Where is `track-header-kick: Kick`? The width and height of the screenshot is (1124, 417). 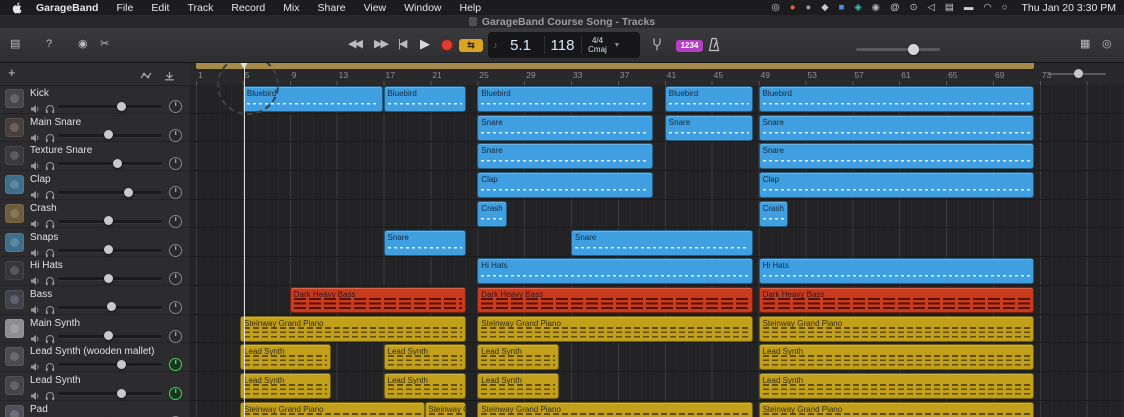
track-header-kick: Kick is located at coordinates (95, 99).